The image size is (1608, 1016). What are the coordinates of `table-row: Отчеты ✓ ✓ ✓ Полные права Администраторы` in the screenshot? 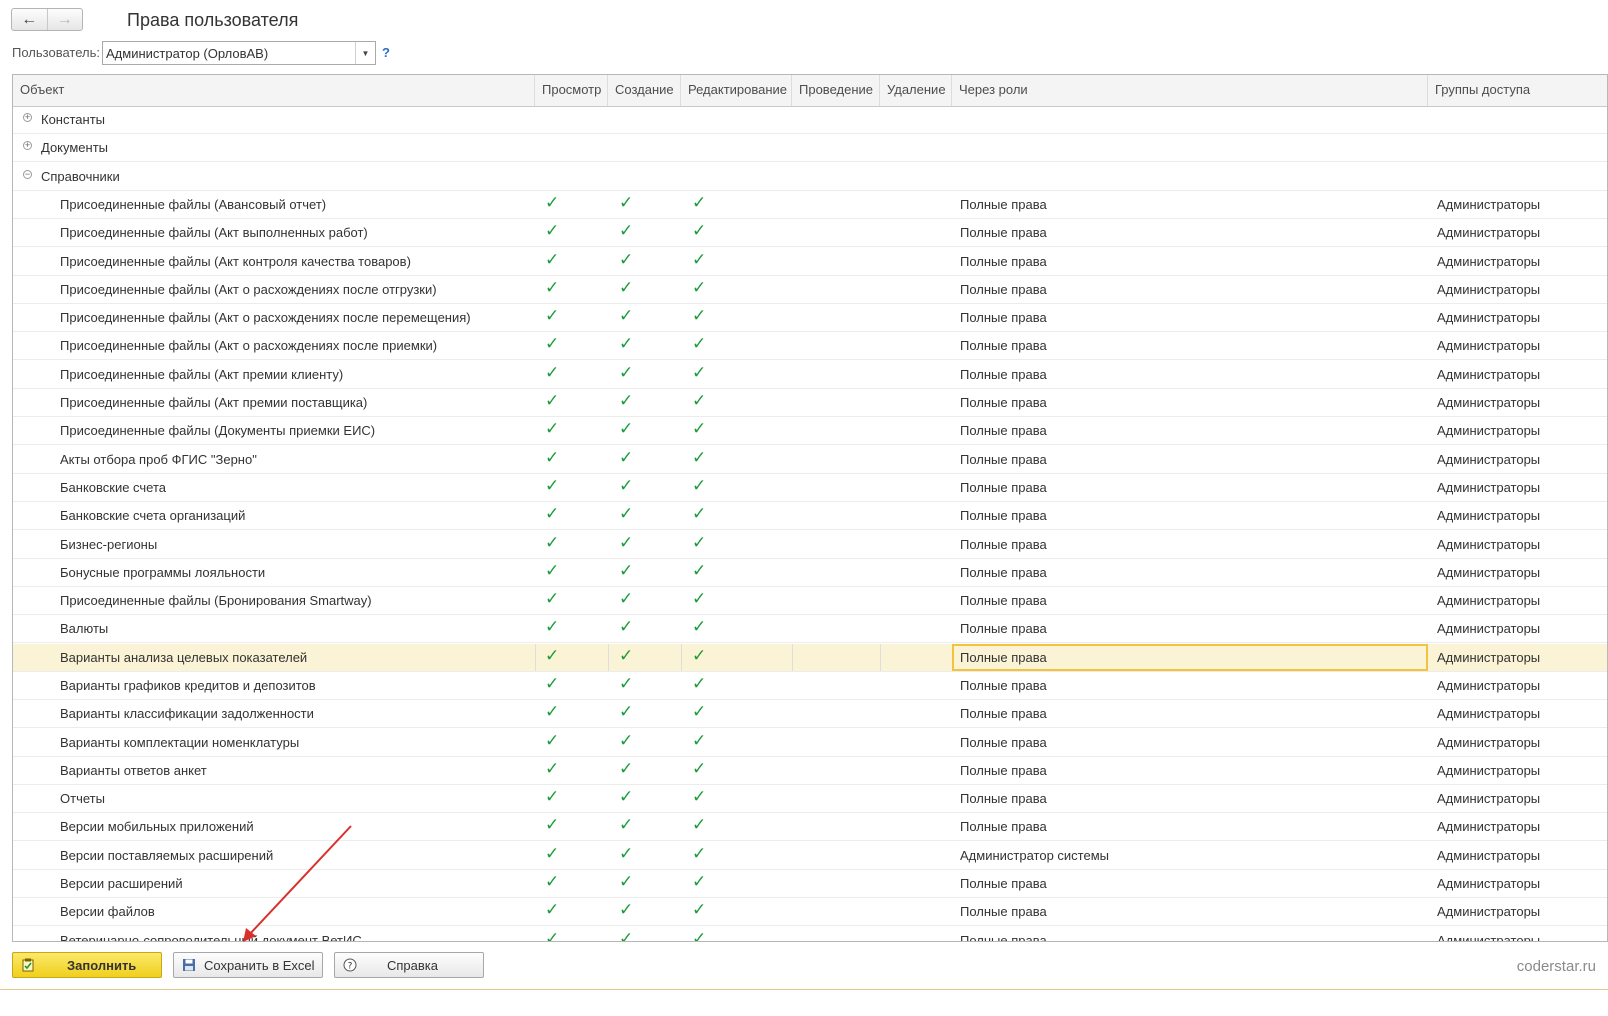 It's located at (810, 799).